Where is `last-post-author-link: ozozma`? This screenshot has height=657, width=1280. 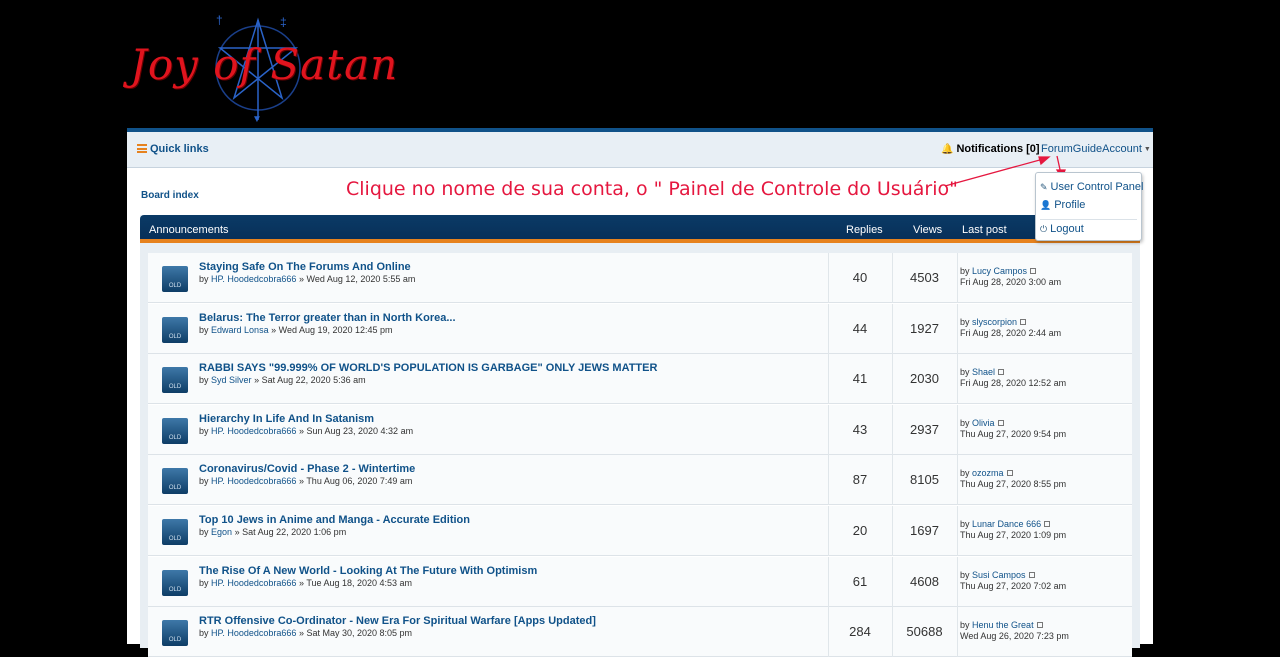
last-post-author-link: ozozma is located at coordinates (988, 473).